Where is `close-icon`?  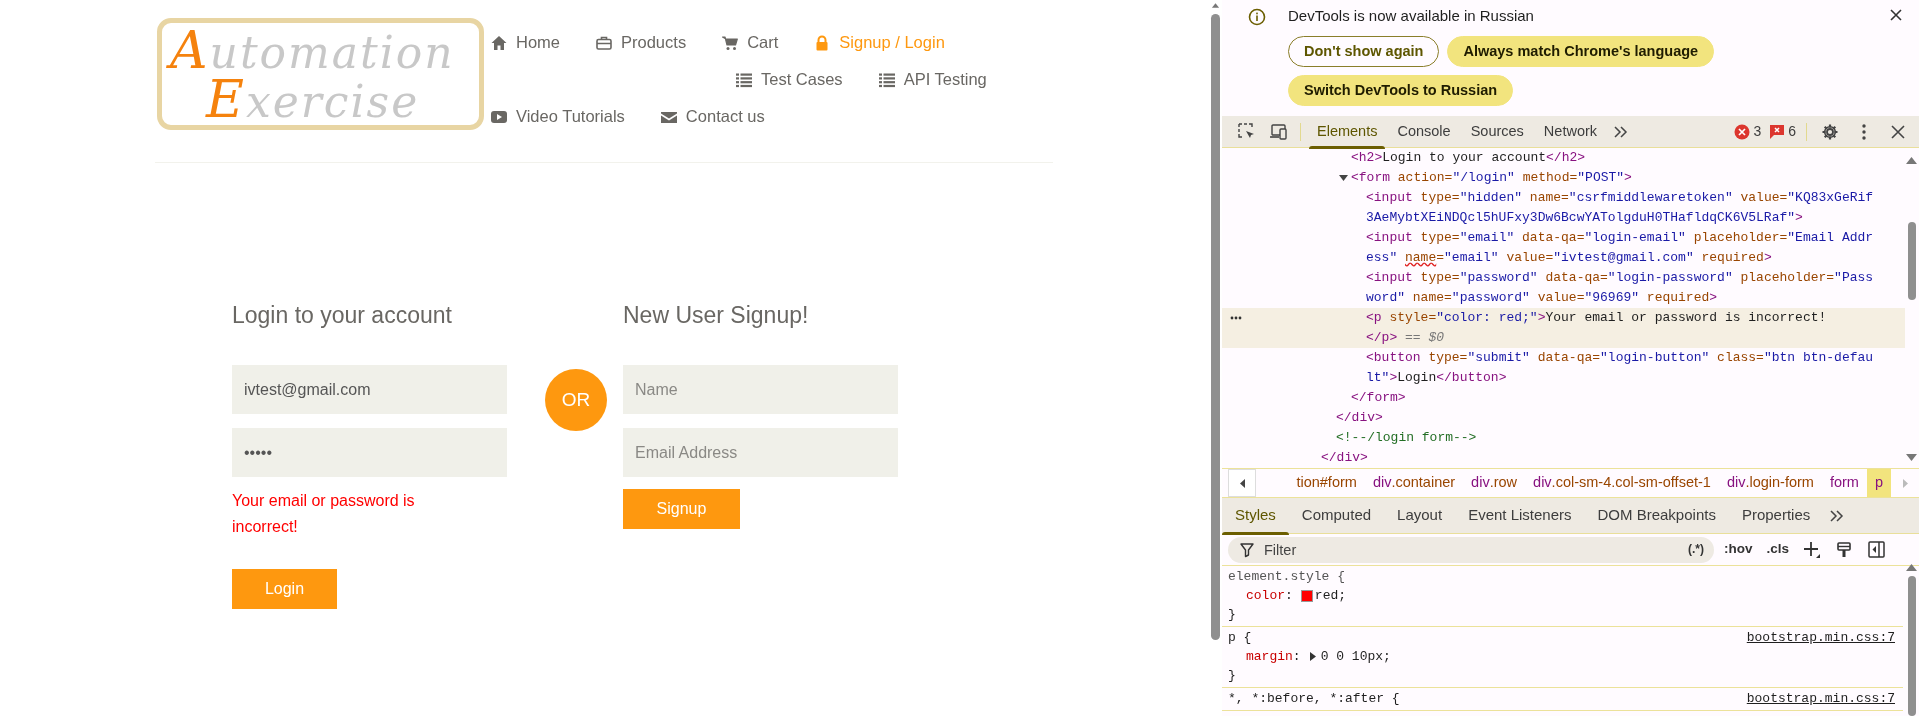 close-icon is located at coordinates (1898, 131).